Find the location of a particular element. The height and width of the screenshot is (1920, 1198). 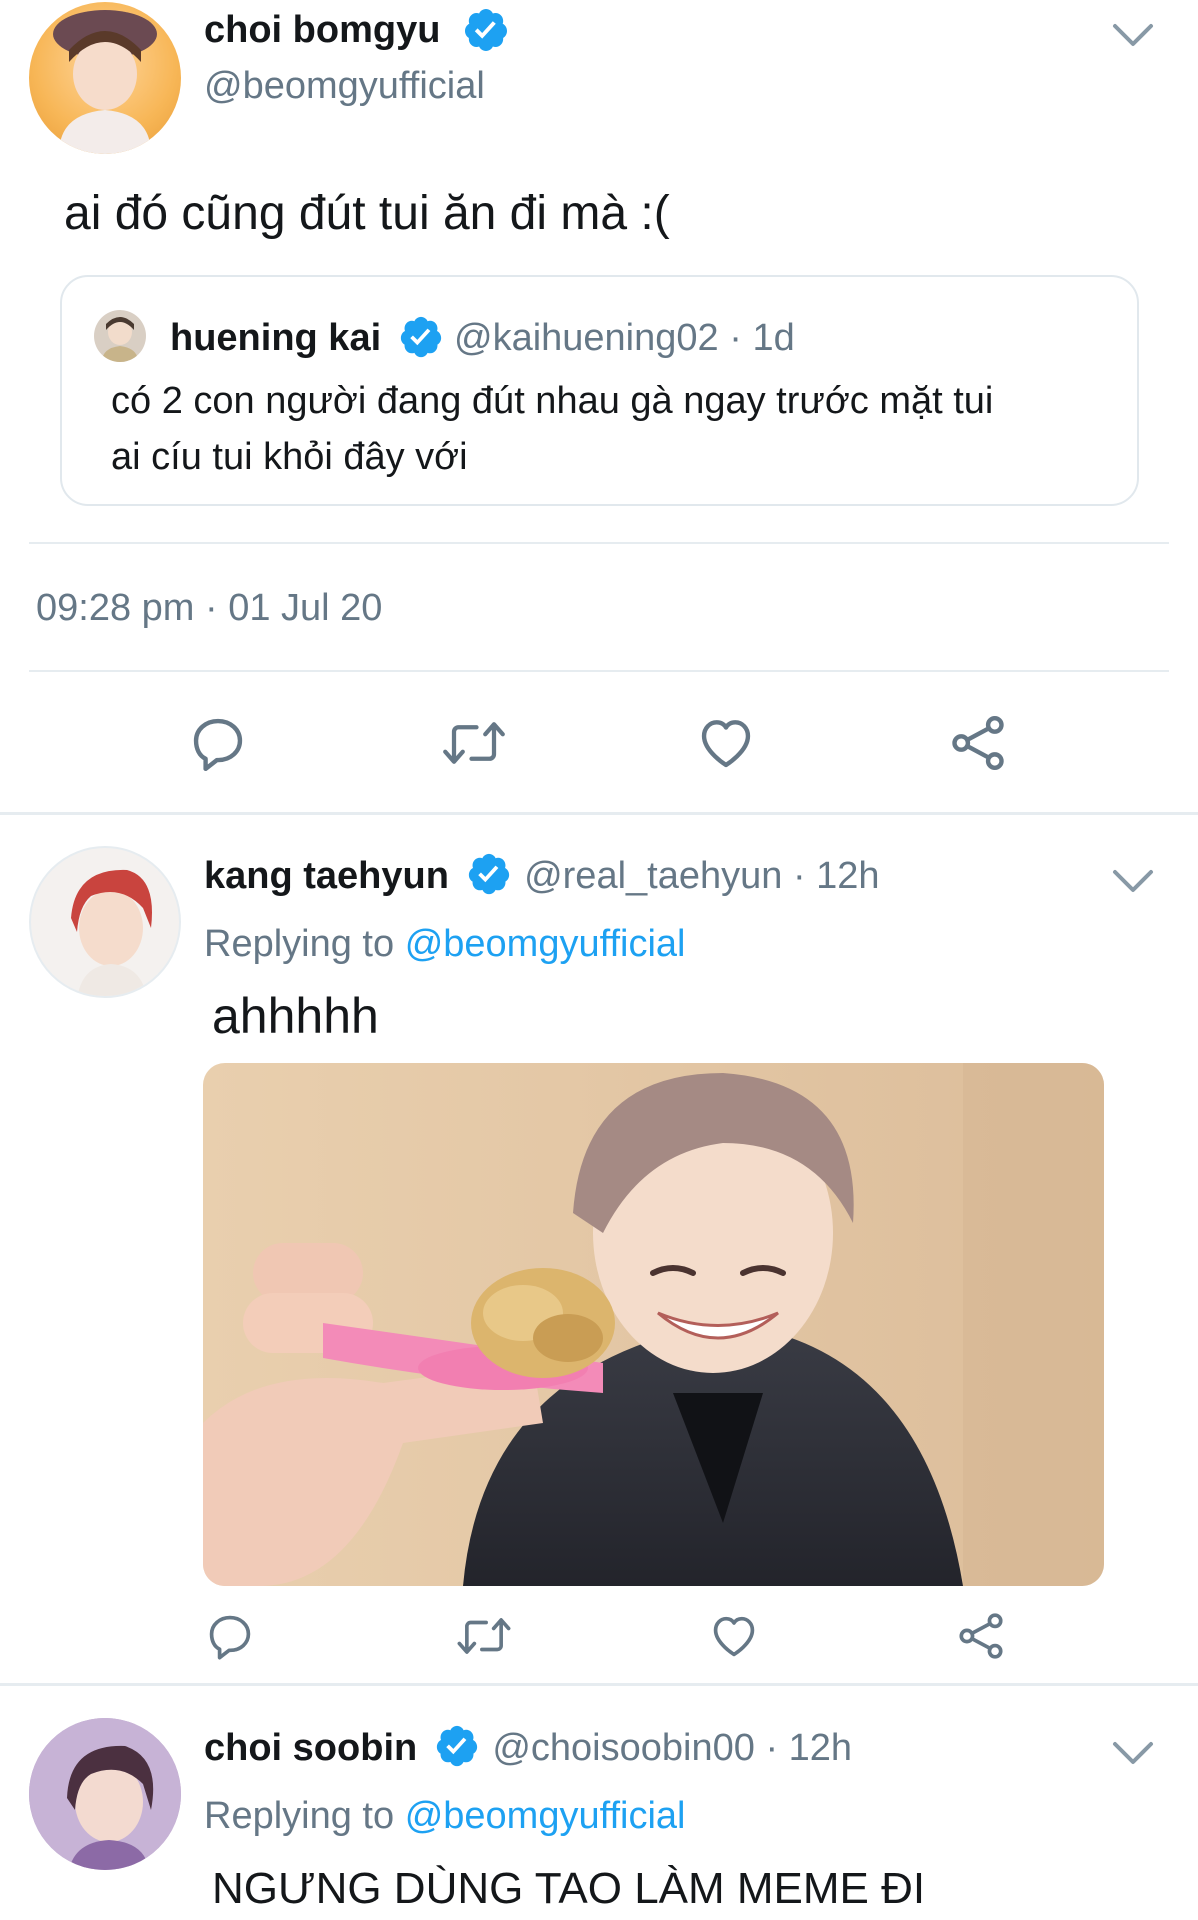

tweet-text: NGƯNG DÙNG TAO LÀM MEME ĐI is located at coordinates (569, 1888).